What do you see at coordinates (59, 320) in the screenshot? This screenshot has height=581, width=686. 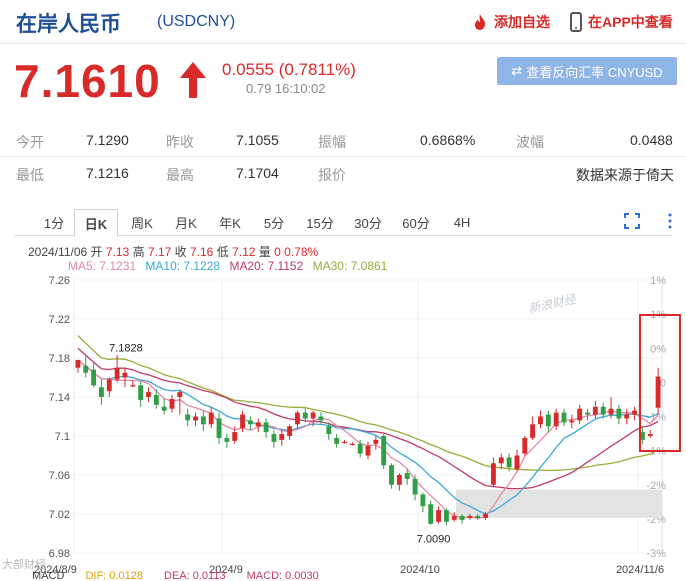 I see `y-tick-label: 7.22` at bounding box center [59, 320].